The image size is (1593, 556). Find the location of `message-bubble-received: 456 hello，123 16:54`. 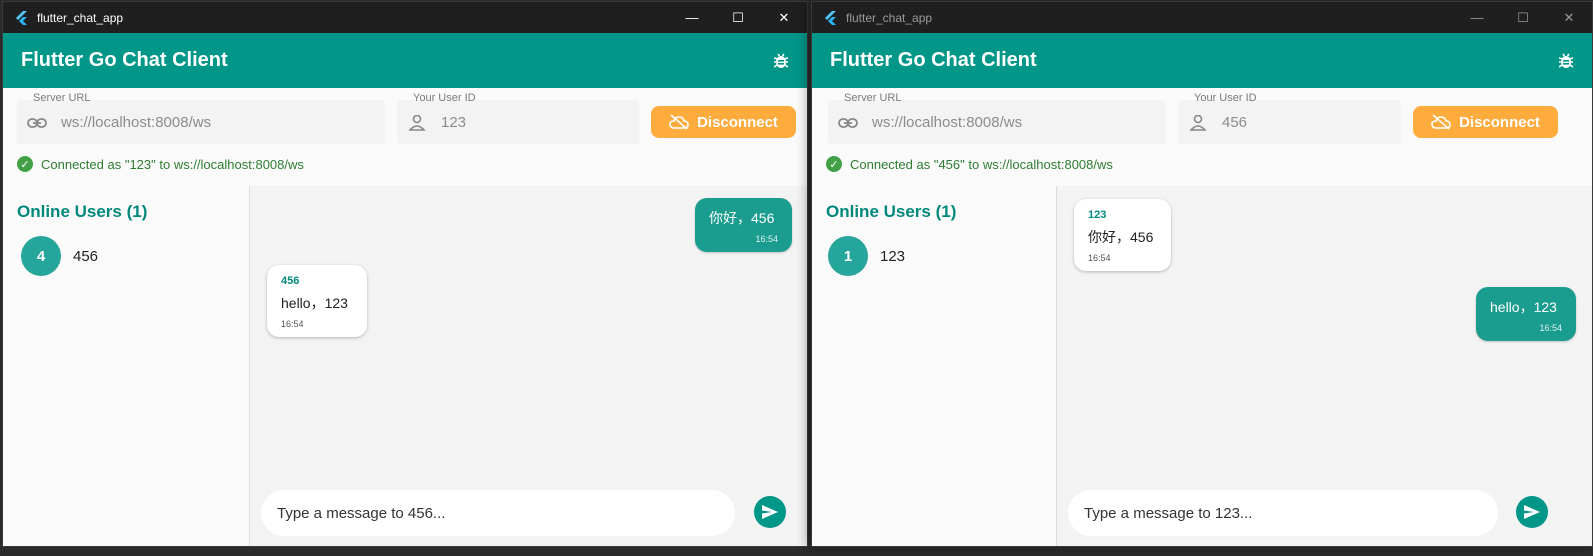

message-bubble-received: 456 hello，123 16:54 is located at coordinates (317, 301).